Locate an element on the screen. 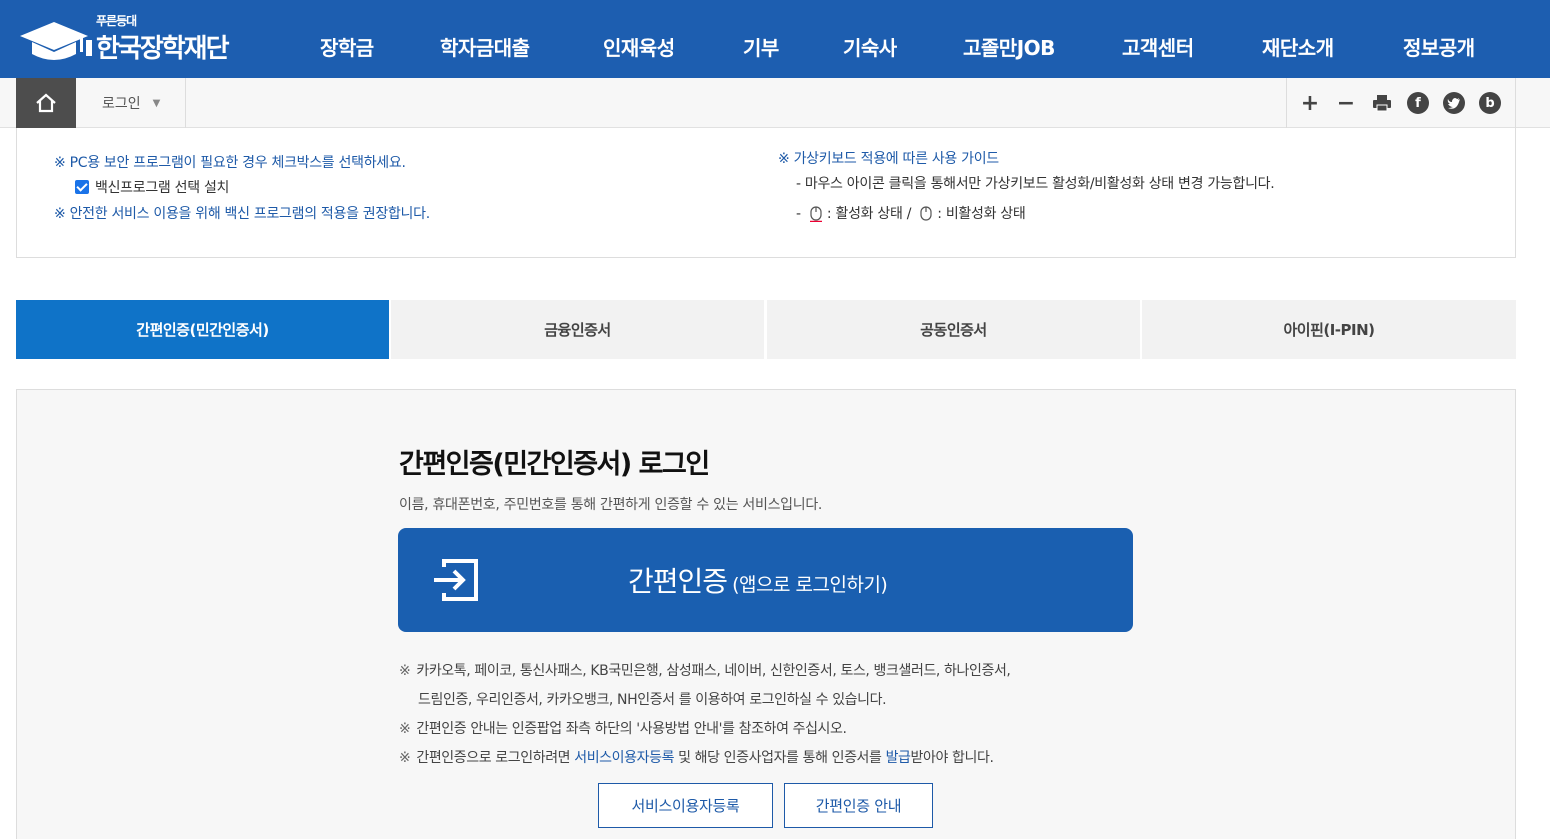 Image resolution: width=1550 pixels, height=839 pixels. location-bar: 로그인 ▼ + − f b is located at coordinates (775, 103).